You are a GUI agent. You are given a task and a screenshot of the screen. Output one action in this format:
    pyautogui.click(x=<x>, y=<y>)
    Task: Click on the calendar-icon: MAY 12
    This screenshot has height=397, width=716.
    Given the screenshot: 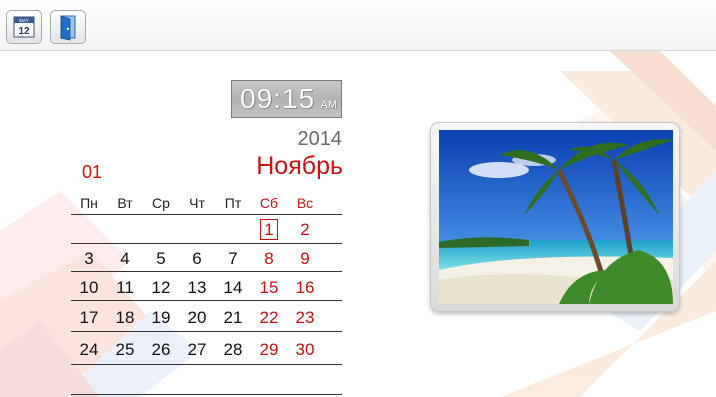 What is the action you would take?
    pyautogui.click(x=24, y=27)
    